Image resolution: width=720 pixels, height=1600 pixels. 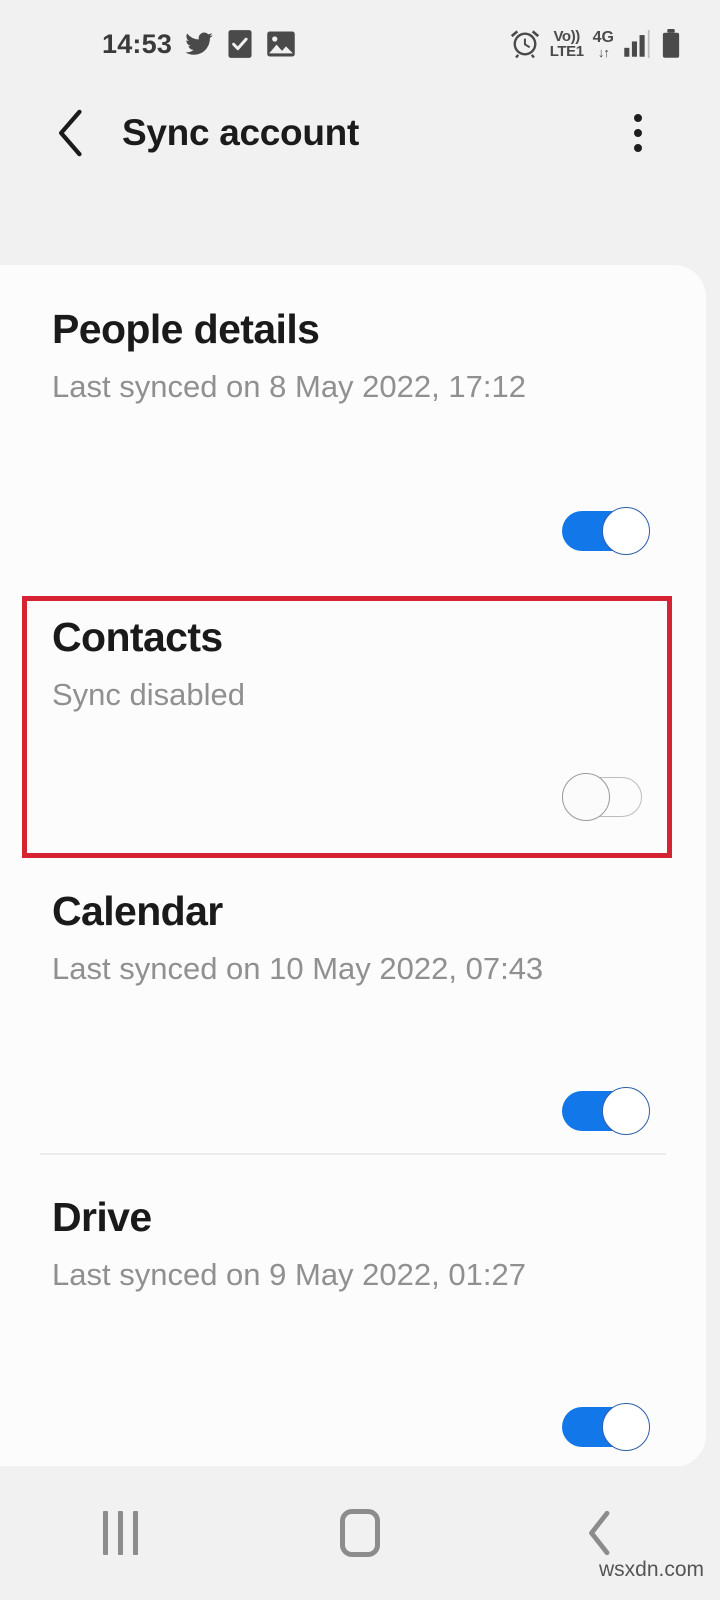 I want to click on site-watermark: wsxdn.com, so click(x=651, y=1569).